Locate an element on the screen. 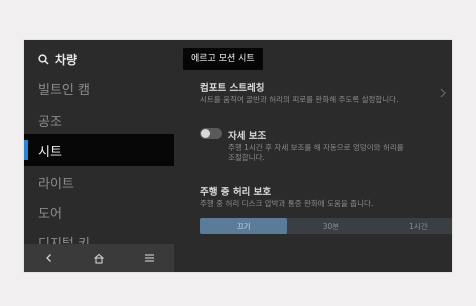 The image size is (476, 306). lumbar-title: 주행 중 허리 보호 is located at coordinates (236, 192).